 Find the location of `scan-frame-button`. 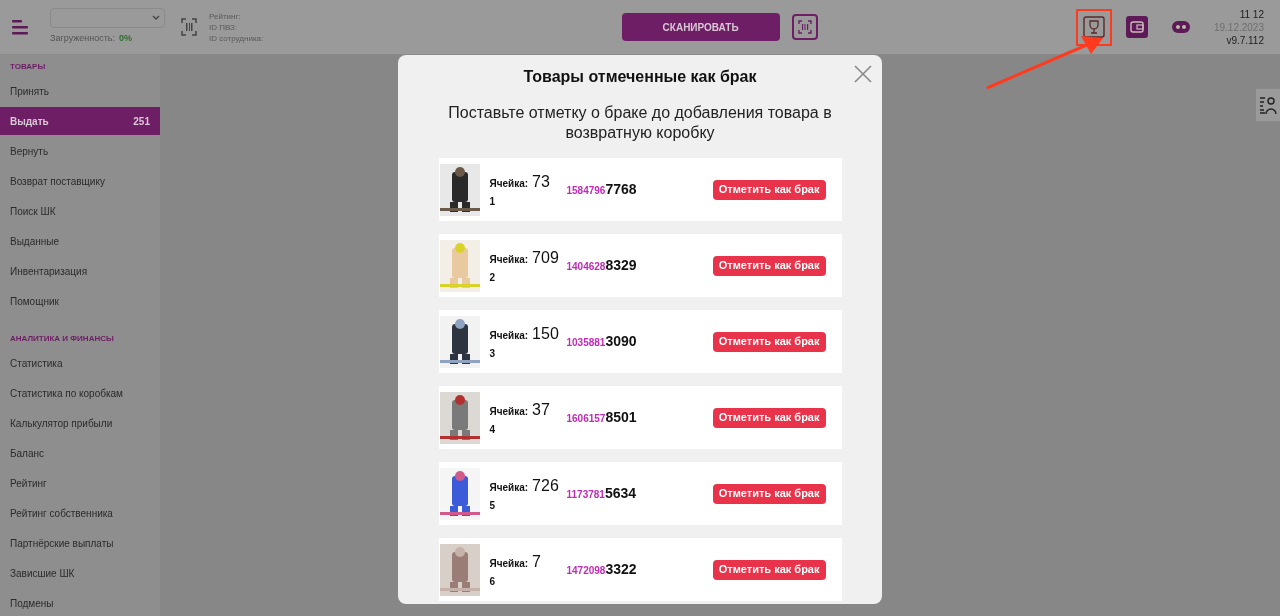

scan-frame-button is located at coordinates (804, 27).